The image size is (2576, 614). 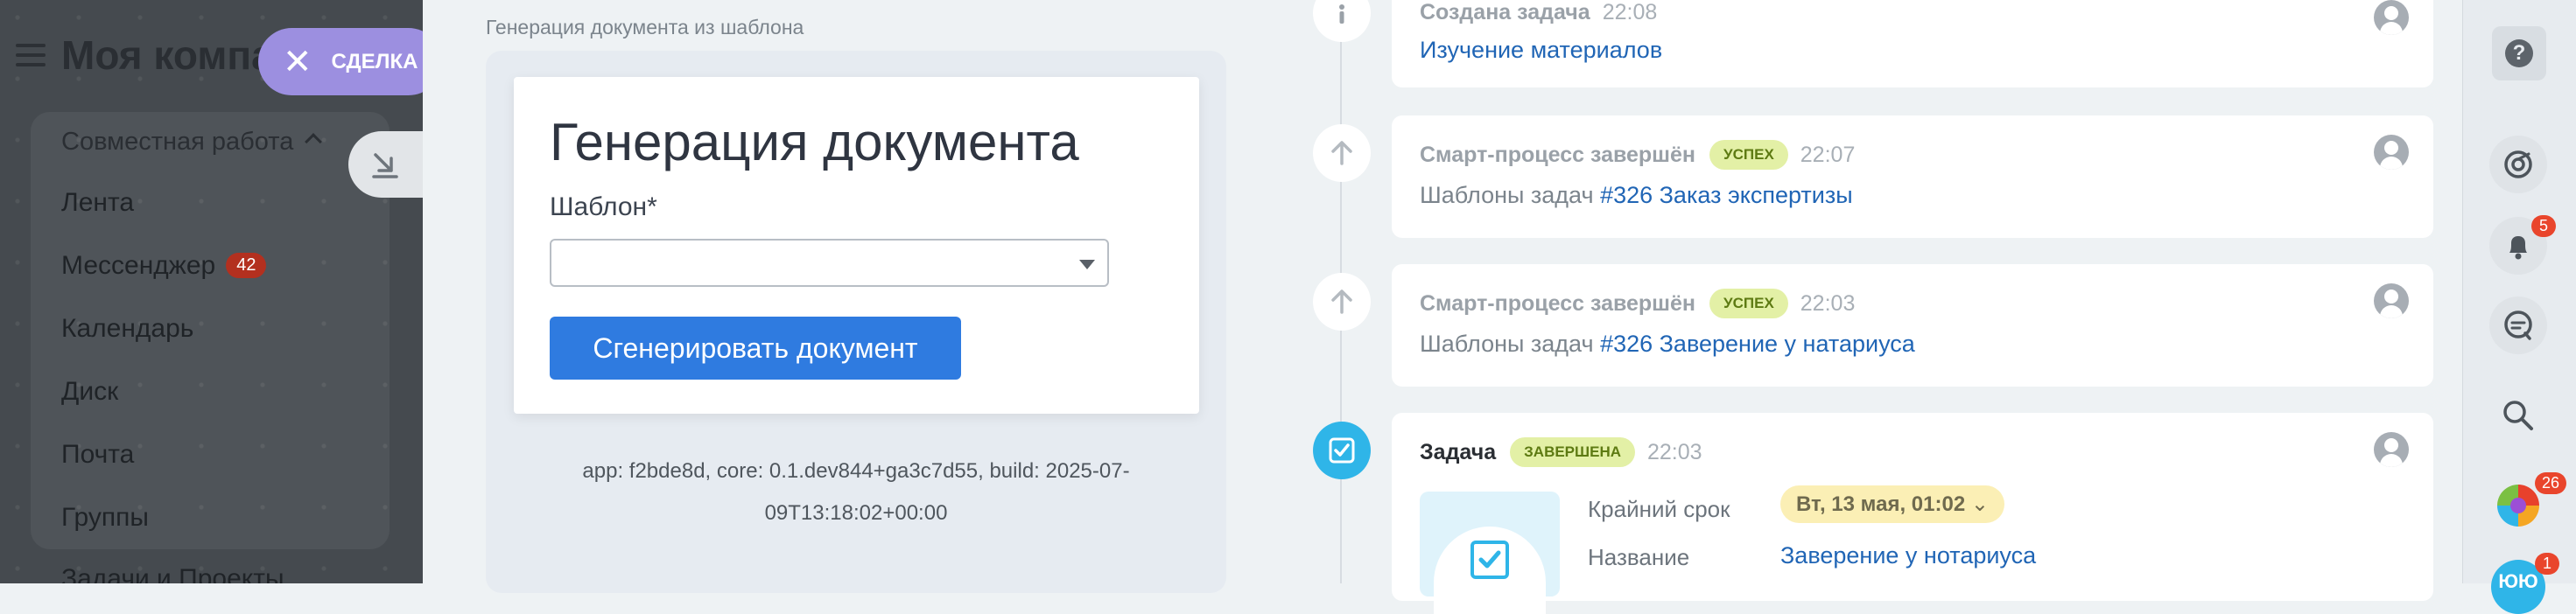 I want to click on task-name-label: Название, so click(x=1639, y=557).